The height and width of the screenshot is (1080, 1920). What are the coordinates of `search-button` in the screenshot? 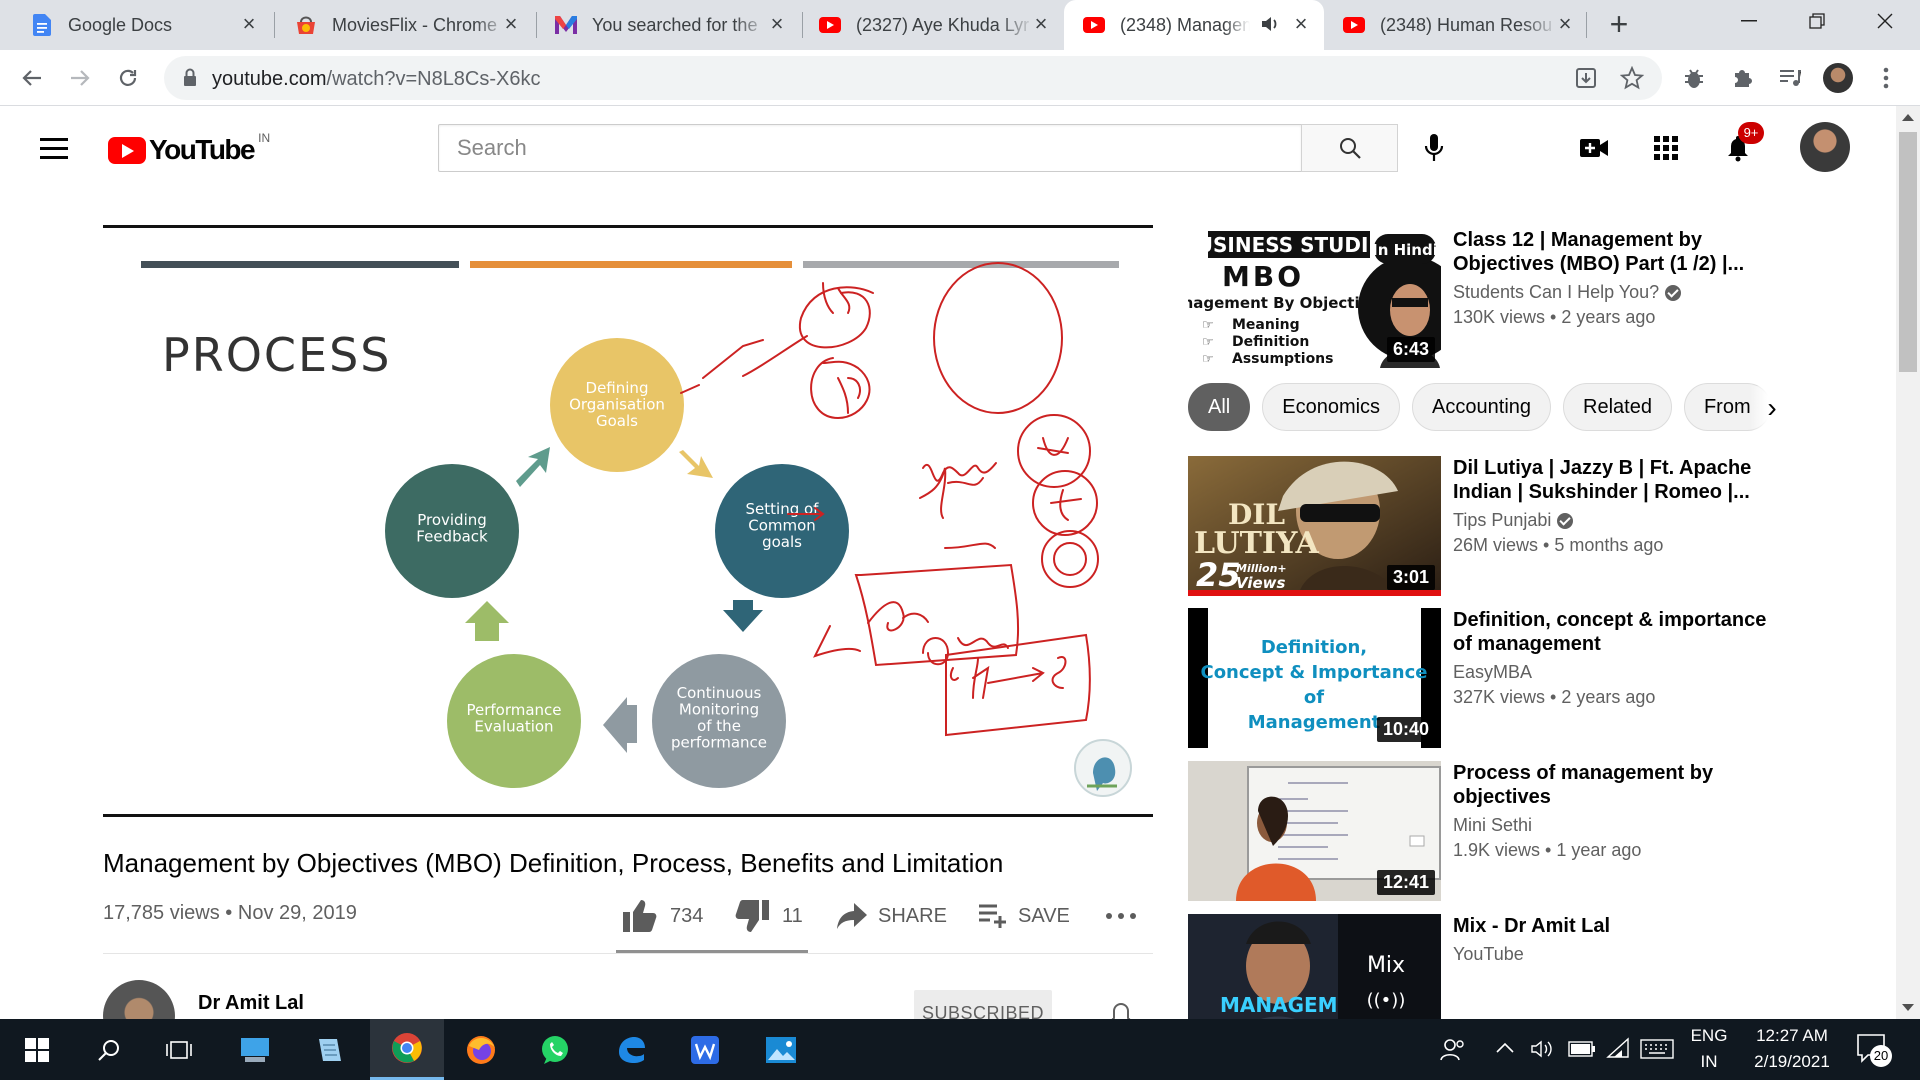 It's located at (1349, 148).